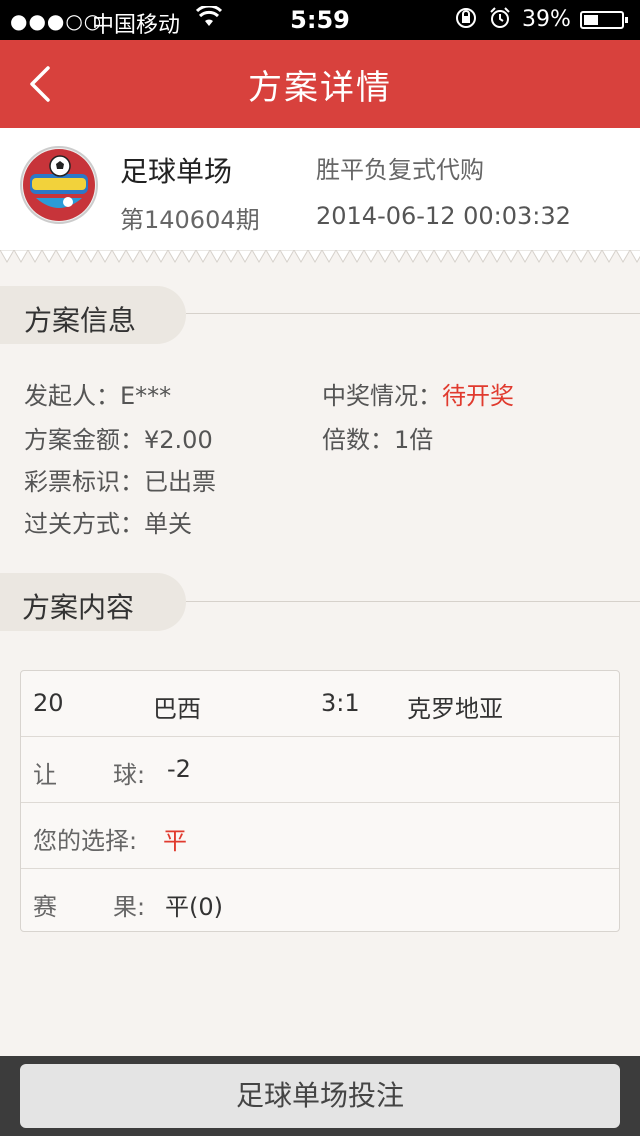 The height and width of the screenshot is (1136, 640). What do you see at coordinates (180, 482) in the screenshot?
I see `ticket-status-value: 已出票` at bounding box center [180, 482].